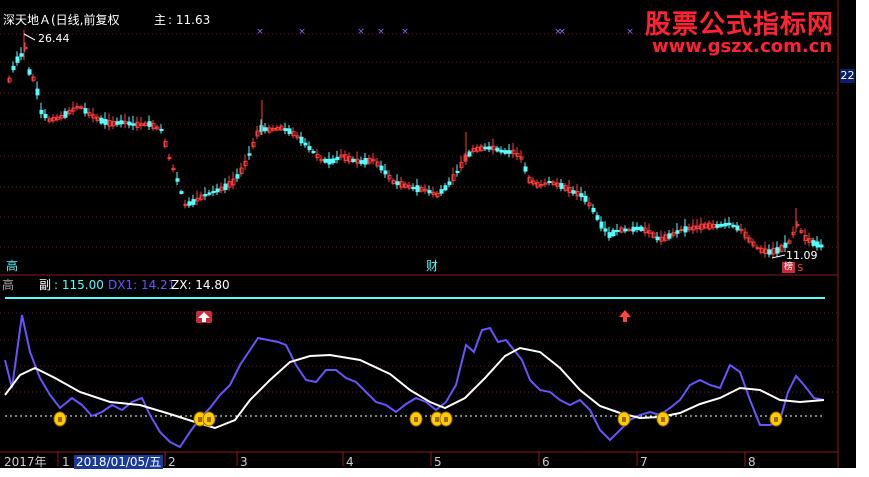  Describe the element at coordinates (644, 462) in the screenshot. I see `month-tick-label: 7` at that location.